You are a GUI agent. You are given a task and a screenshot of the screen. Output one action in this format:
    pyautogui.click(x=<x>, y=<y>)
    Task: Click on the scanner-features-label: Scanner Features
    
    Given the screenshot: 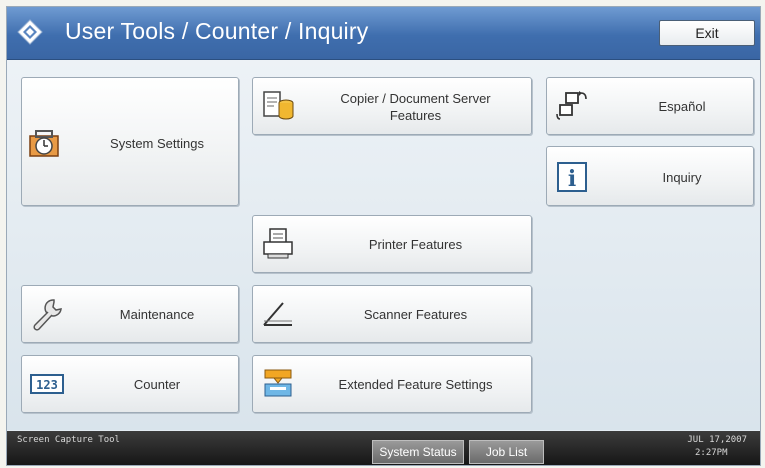 What is the action you would take?
    pyautogui.click(x=415, y=314)
    